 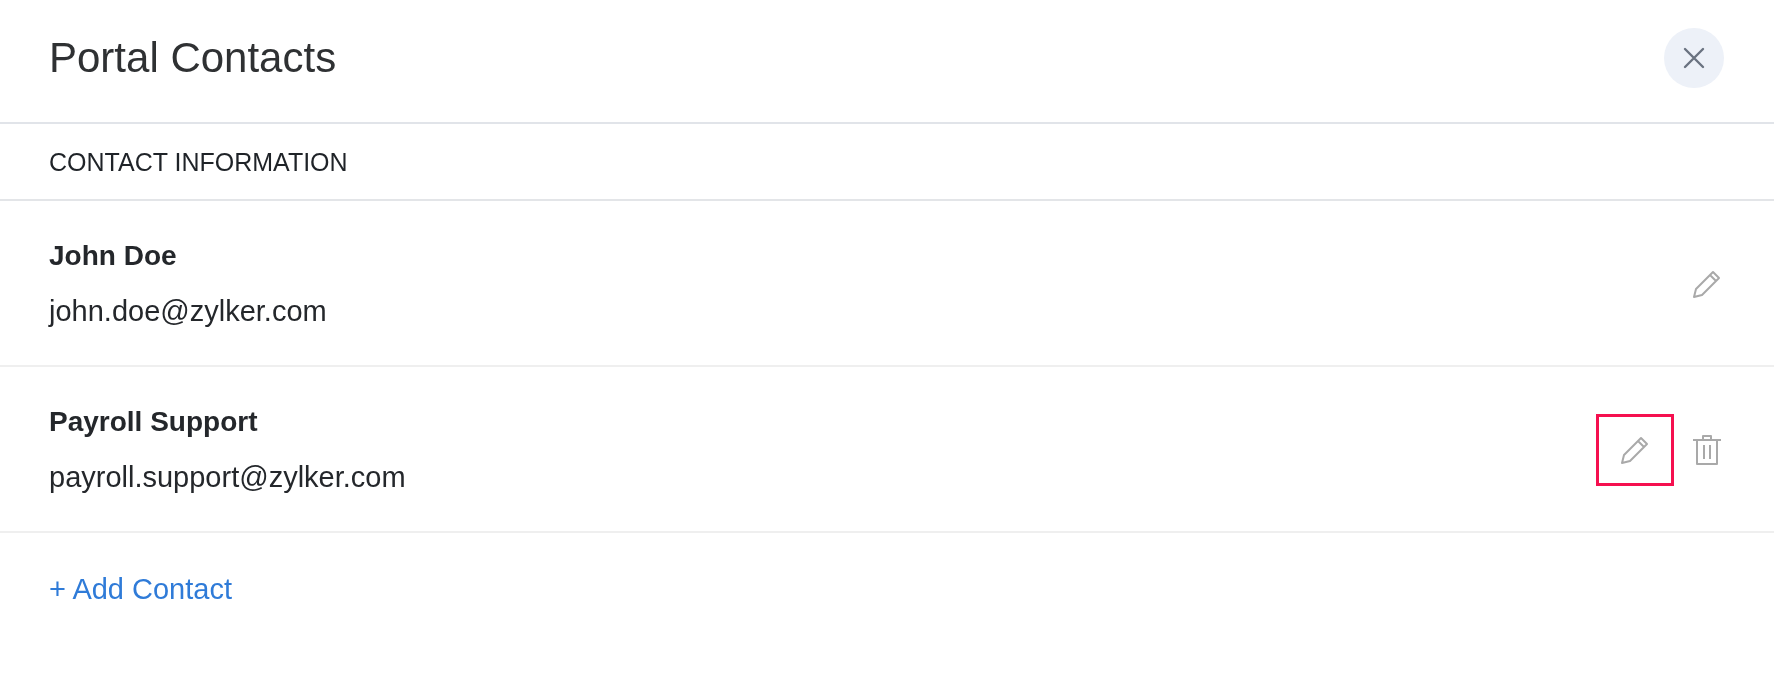 What do you see at coordinates (140, 589) in the screenshot?
I see `add-contact-link: + Add Contact` at bounding box center [140, 589].